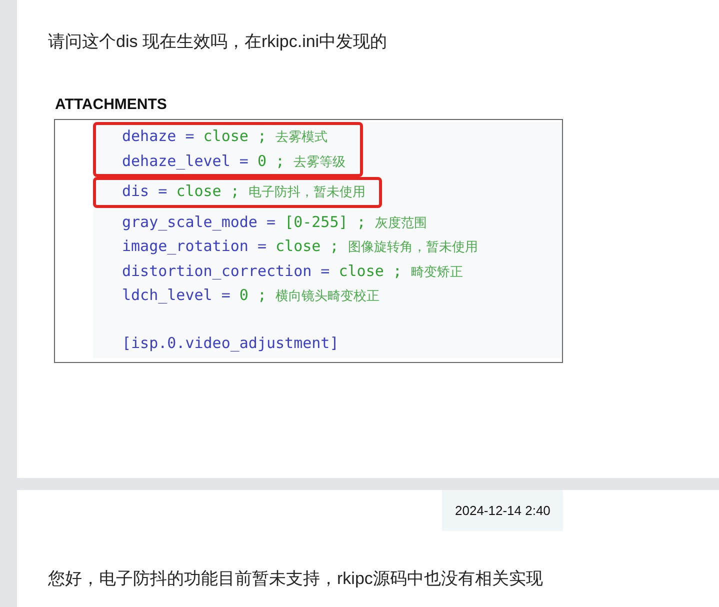 Image resolution: width=719 pixels, height=607 pixels. What do you see at coordinates (274, 222) in the screenshot?
I see `code-line: gray_scale_mode = [0-255] ; 灰度范围` at bounding box center [274, 222].